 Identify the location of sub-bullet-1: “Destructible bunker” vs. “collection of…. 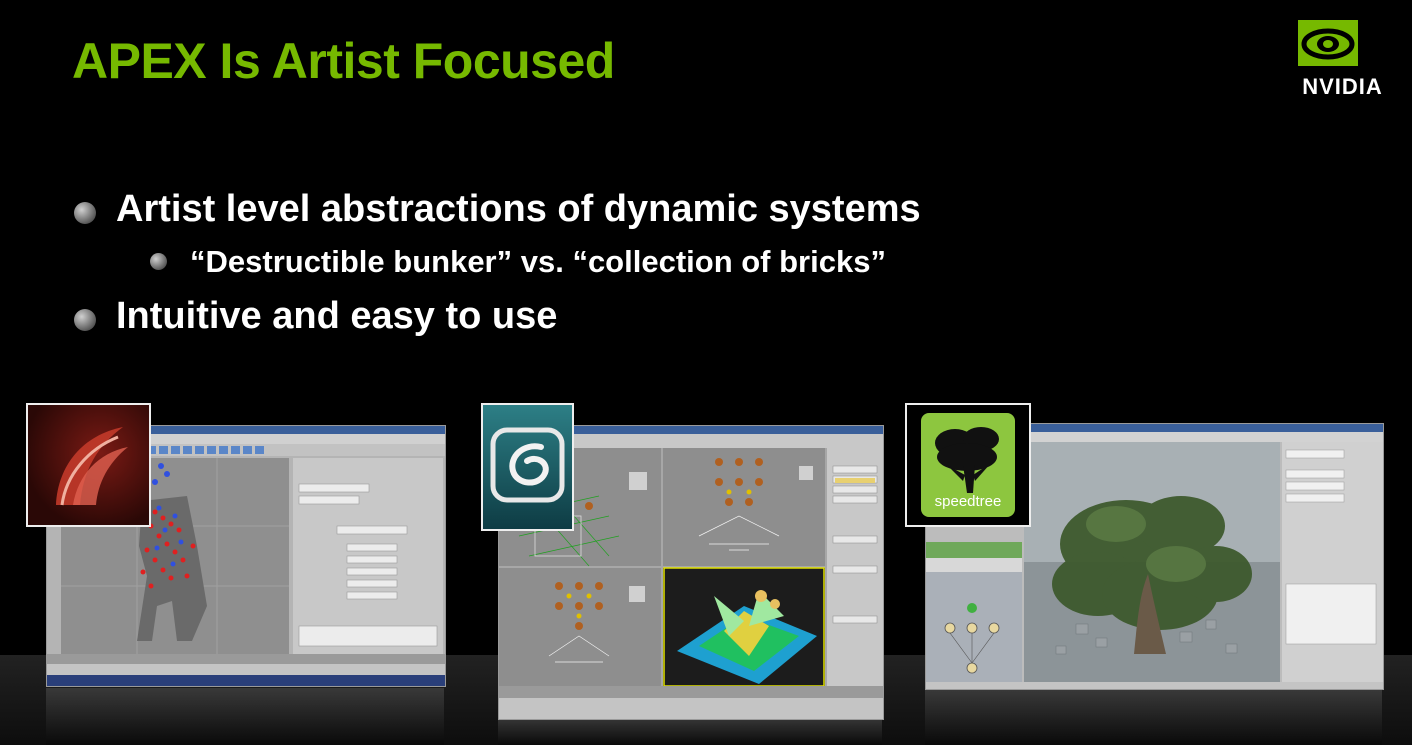
(518, 262).